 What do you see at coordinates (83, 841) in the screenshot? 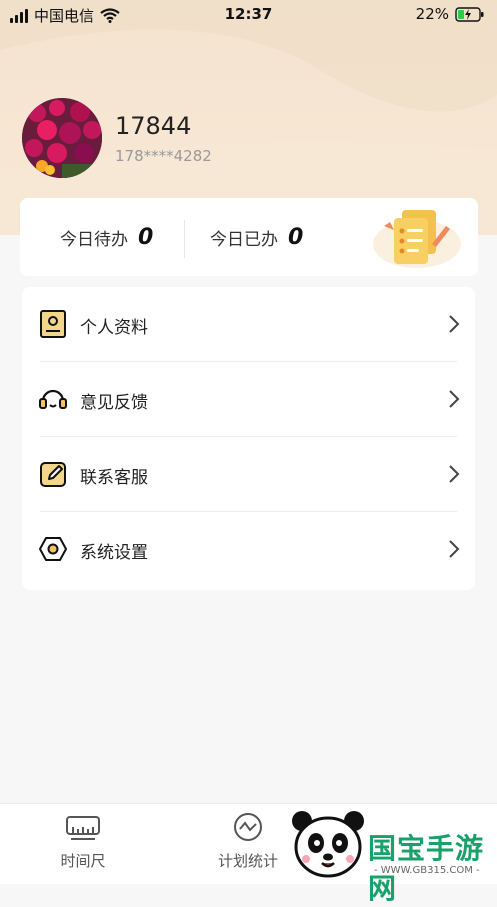
I see `tab-timeline: 时间尺` at bounding box center [83, 841].